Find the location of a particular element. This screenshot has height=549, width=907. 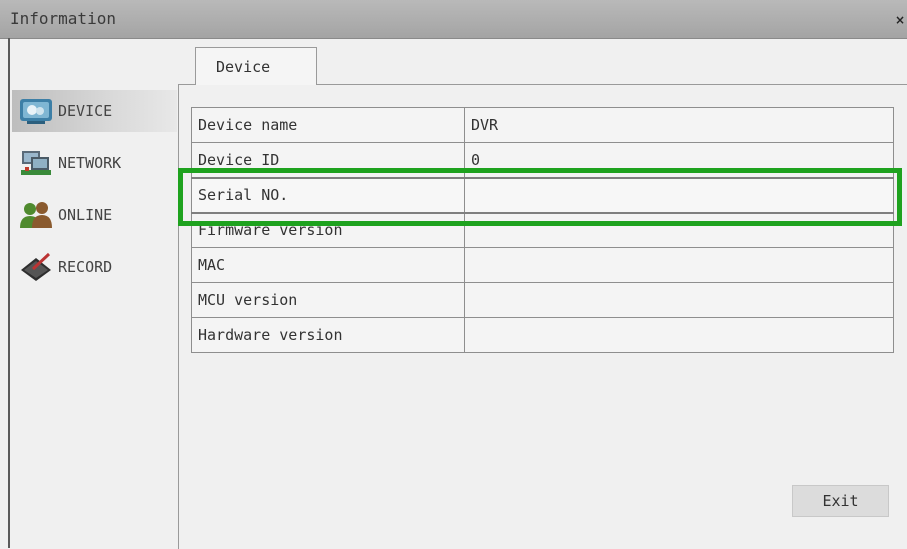

sidebar-item-label: ONLINE is located at coordinates (85, 215).